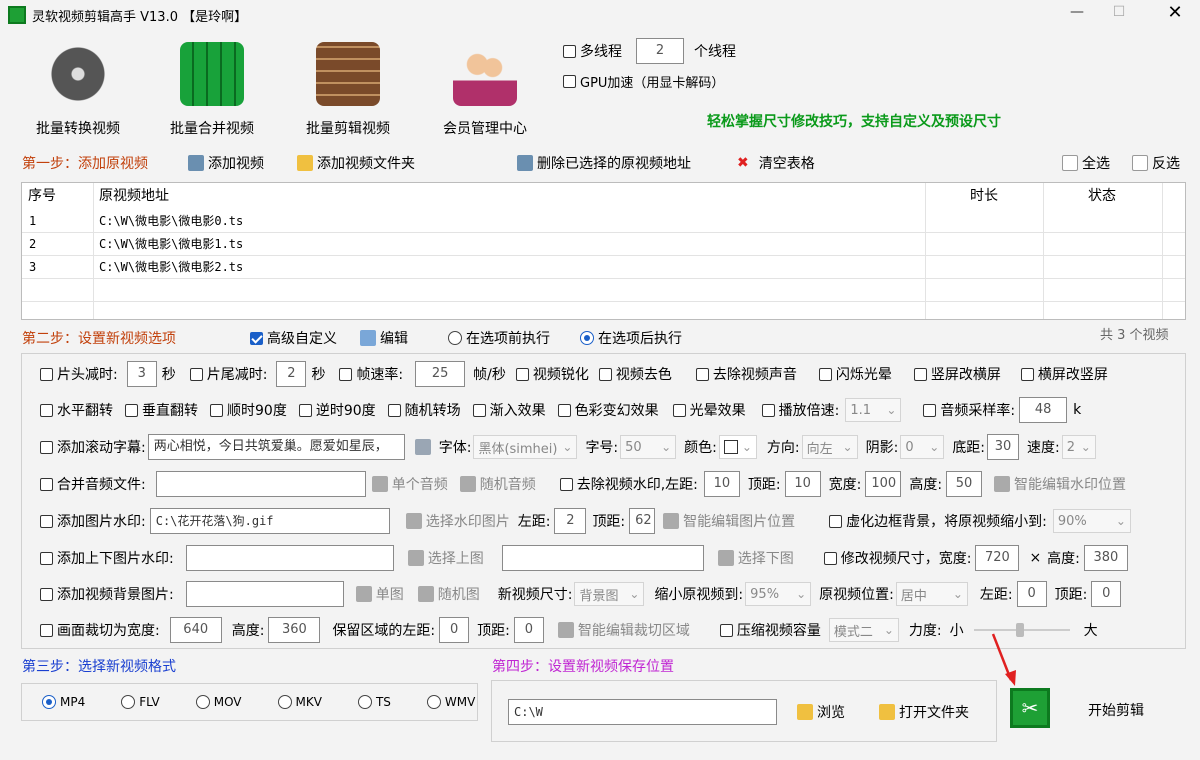  Describe the element at coordinates (1031, 594) in the screenshot. I see `bg-left-input: 0` at that location.